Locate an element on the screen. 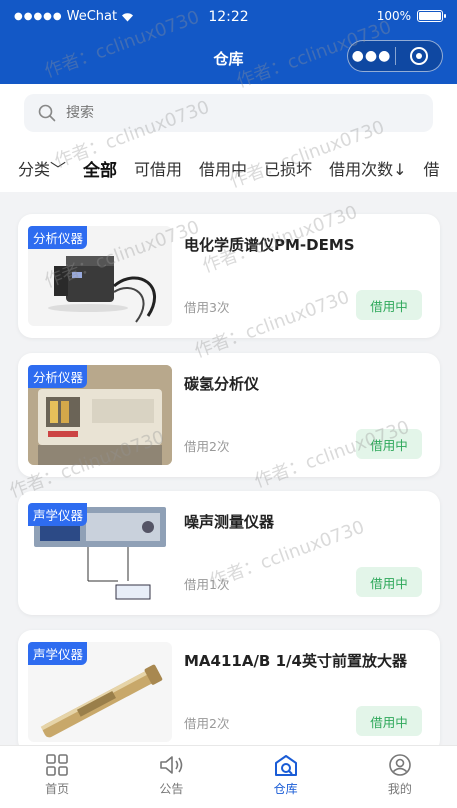 Image resolution: width=457 pixels, height=808 pixels. filter-all: 全部 is located at coordinates (100, 168).